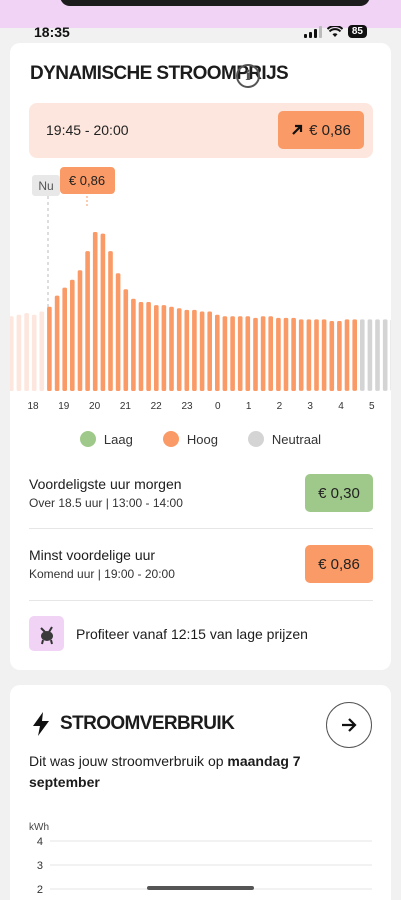  I want to click on legend-dot-laag, so click(87, 439).